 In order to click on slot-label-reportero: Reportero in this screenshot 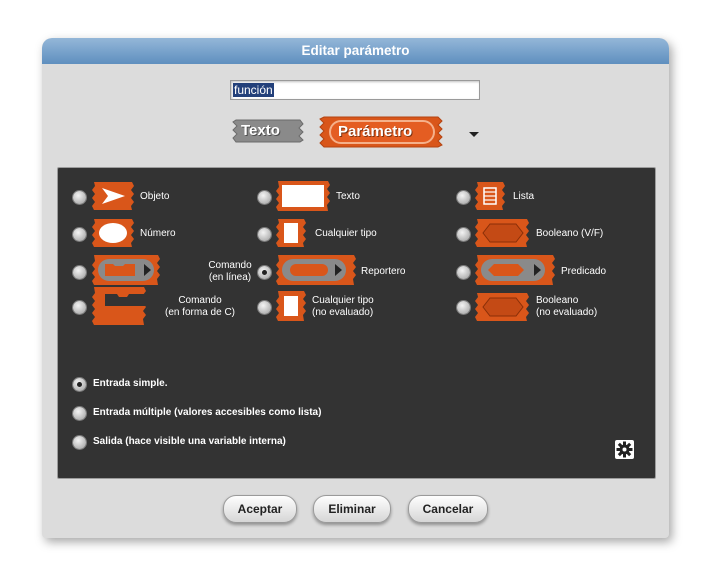, I will do `click(383, 271)`.